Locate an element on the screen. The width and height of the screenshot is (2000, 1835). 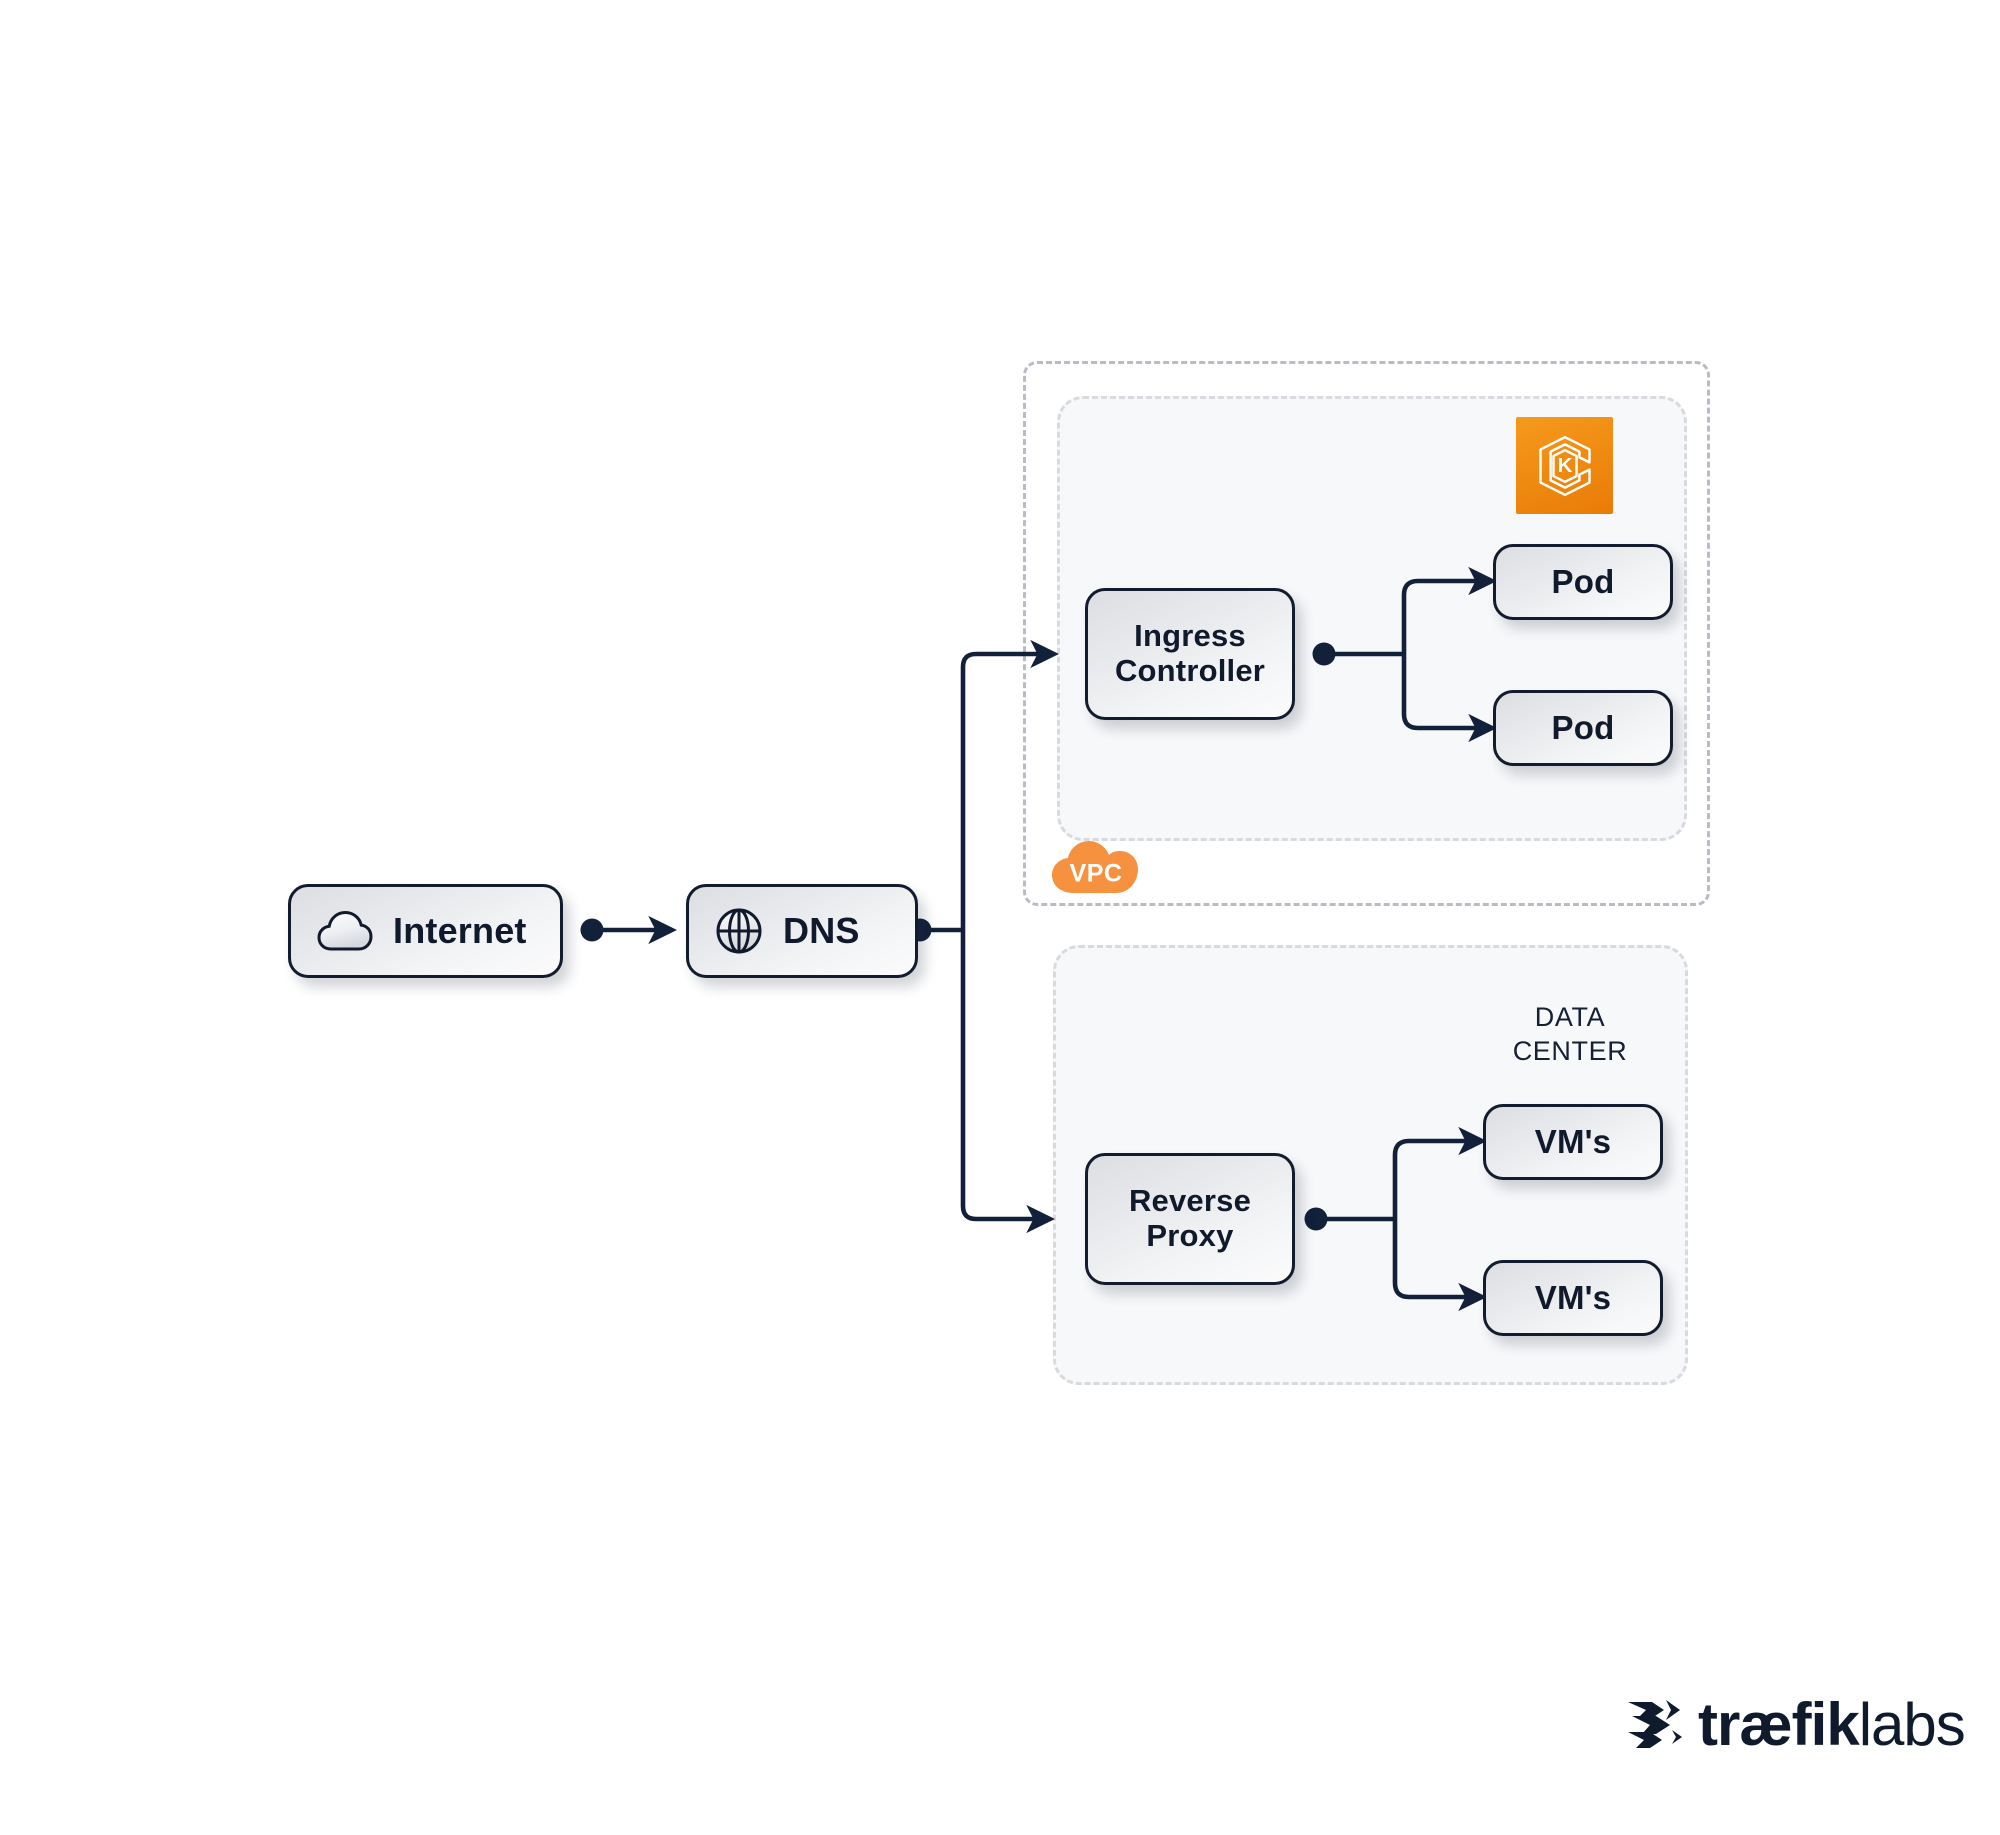
node-dns-label: DNS is located at coordinates (821, 930).